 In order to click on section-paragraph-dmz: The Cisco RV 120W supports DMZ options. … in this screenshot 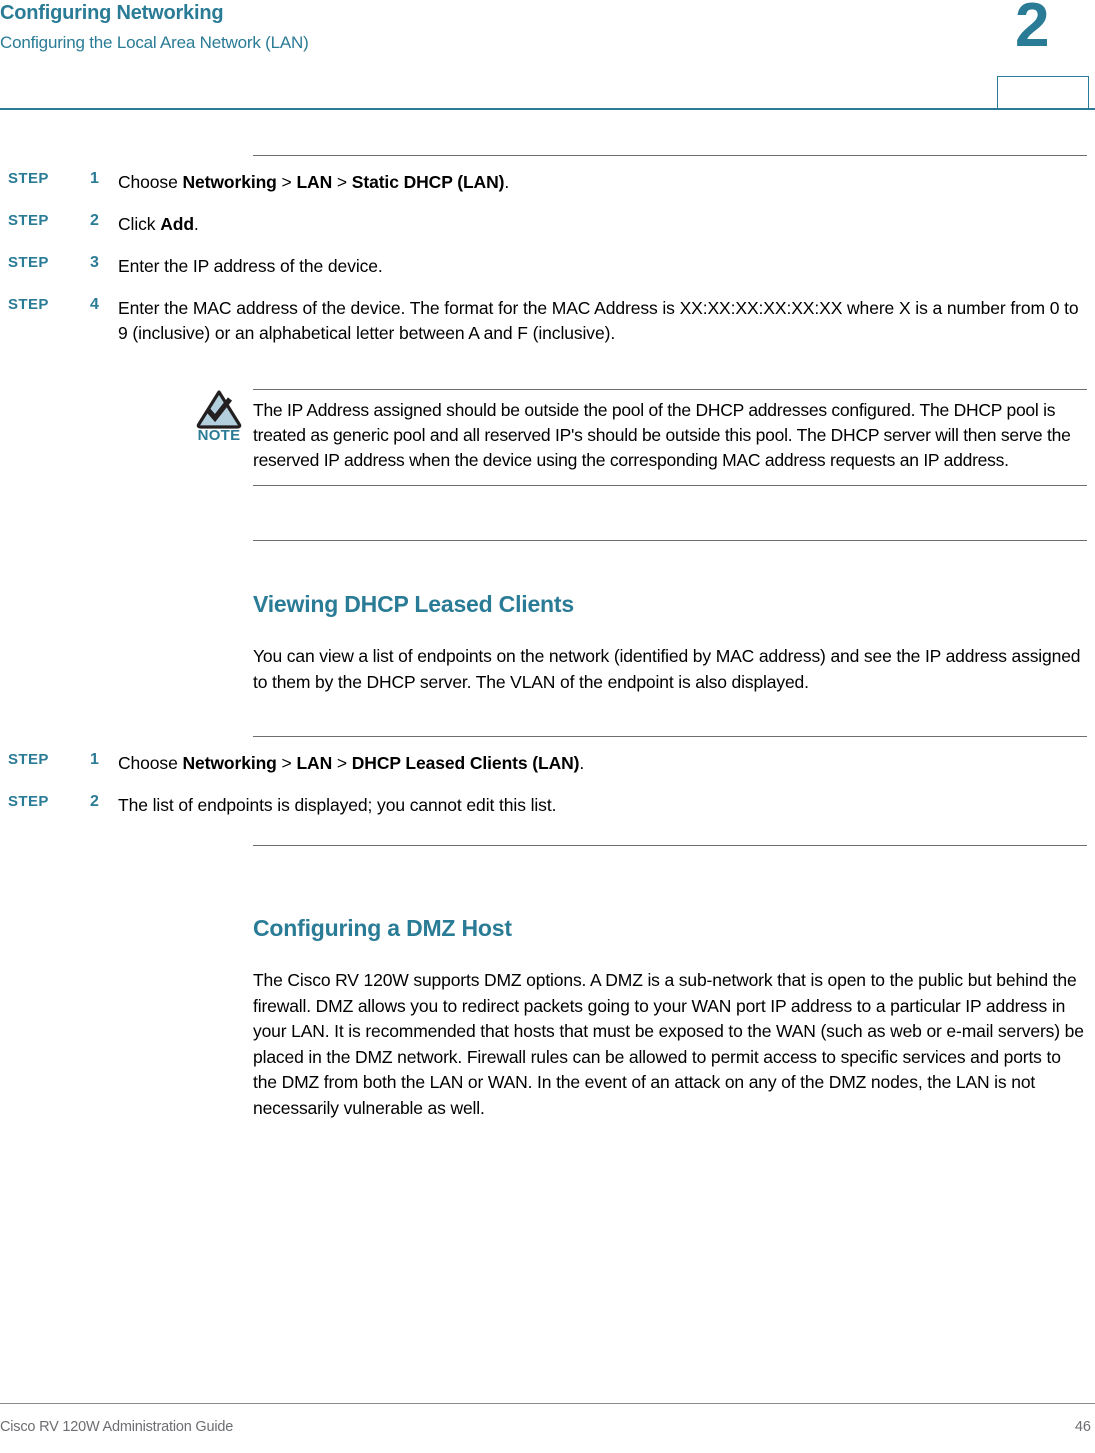, I will do `click(668, 1044)`.